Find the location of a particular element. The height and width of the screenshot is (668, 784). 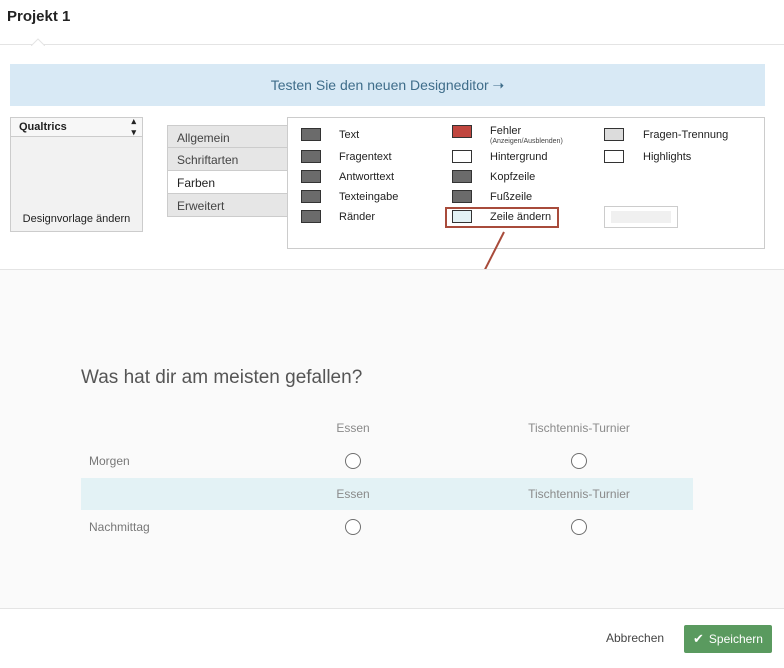

banner-link: Testen Sie den neuen Designeditor ➝ is located at coordinates (388, 85).